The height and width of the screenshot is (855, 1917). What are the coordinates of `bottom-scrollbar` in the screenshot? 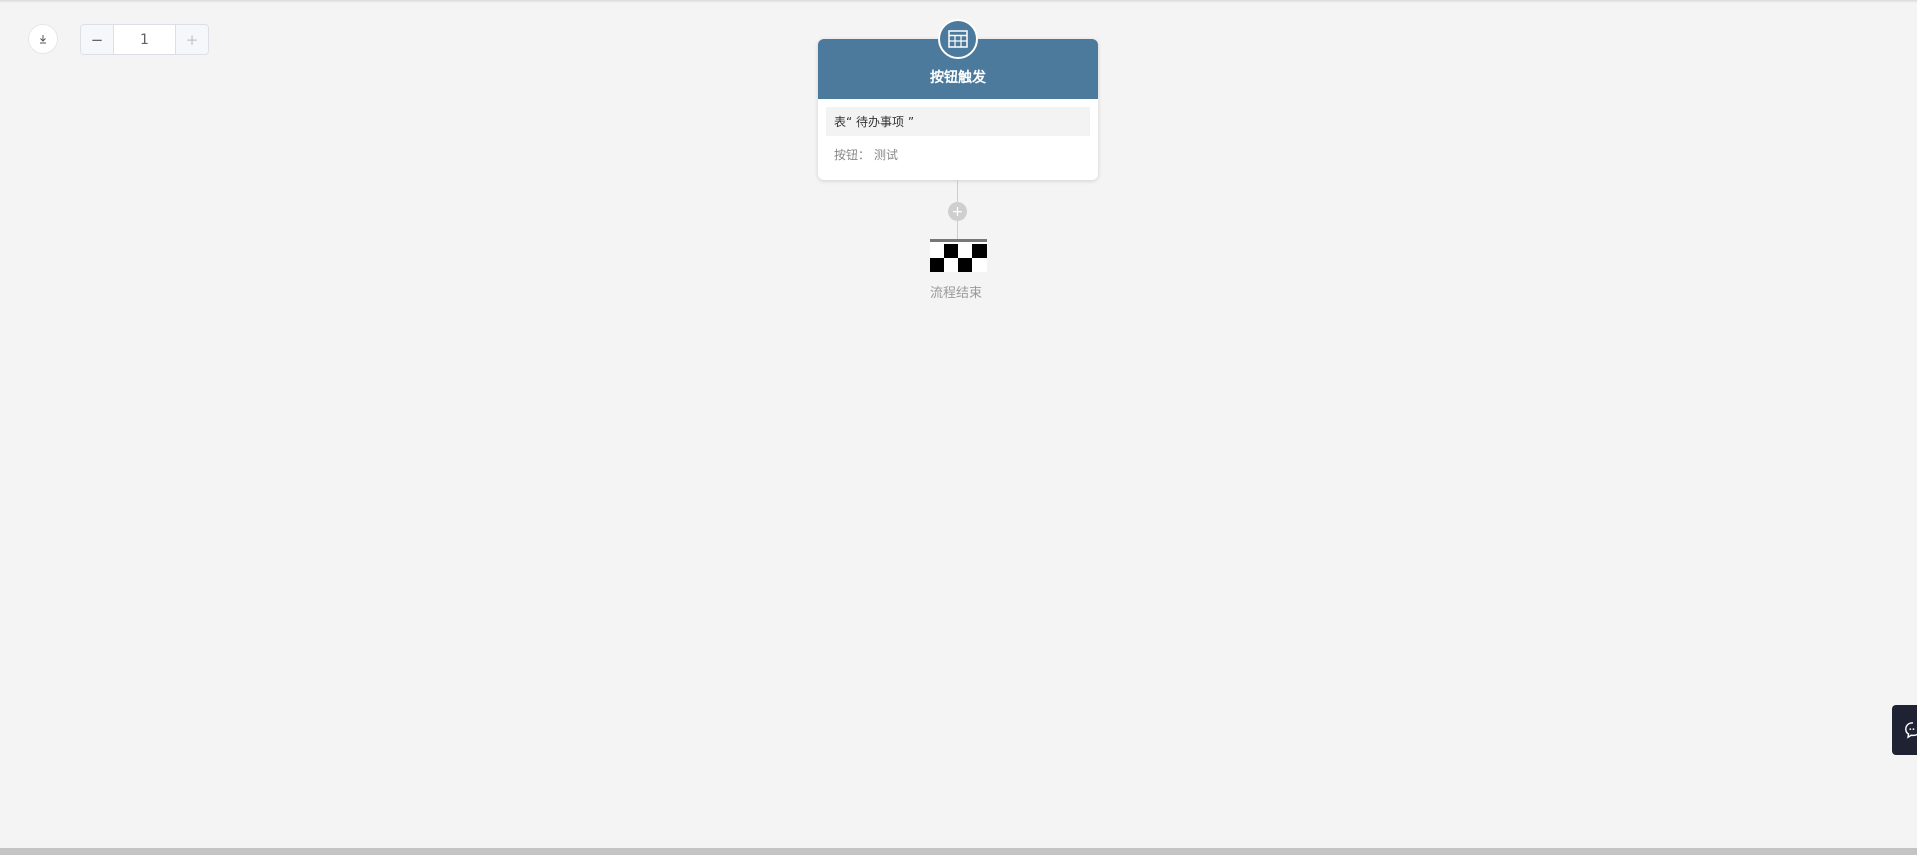 It's located at (958, 851).